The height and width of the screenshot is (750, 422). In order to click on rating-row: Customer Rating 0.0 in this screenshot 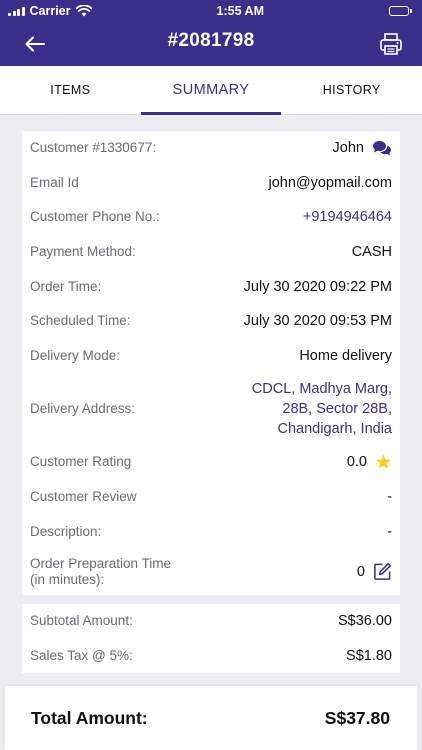, I will do `click(211, 462)`.